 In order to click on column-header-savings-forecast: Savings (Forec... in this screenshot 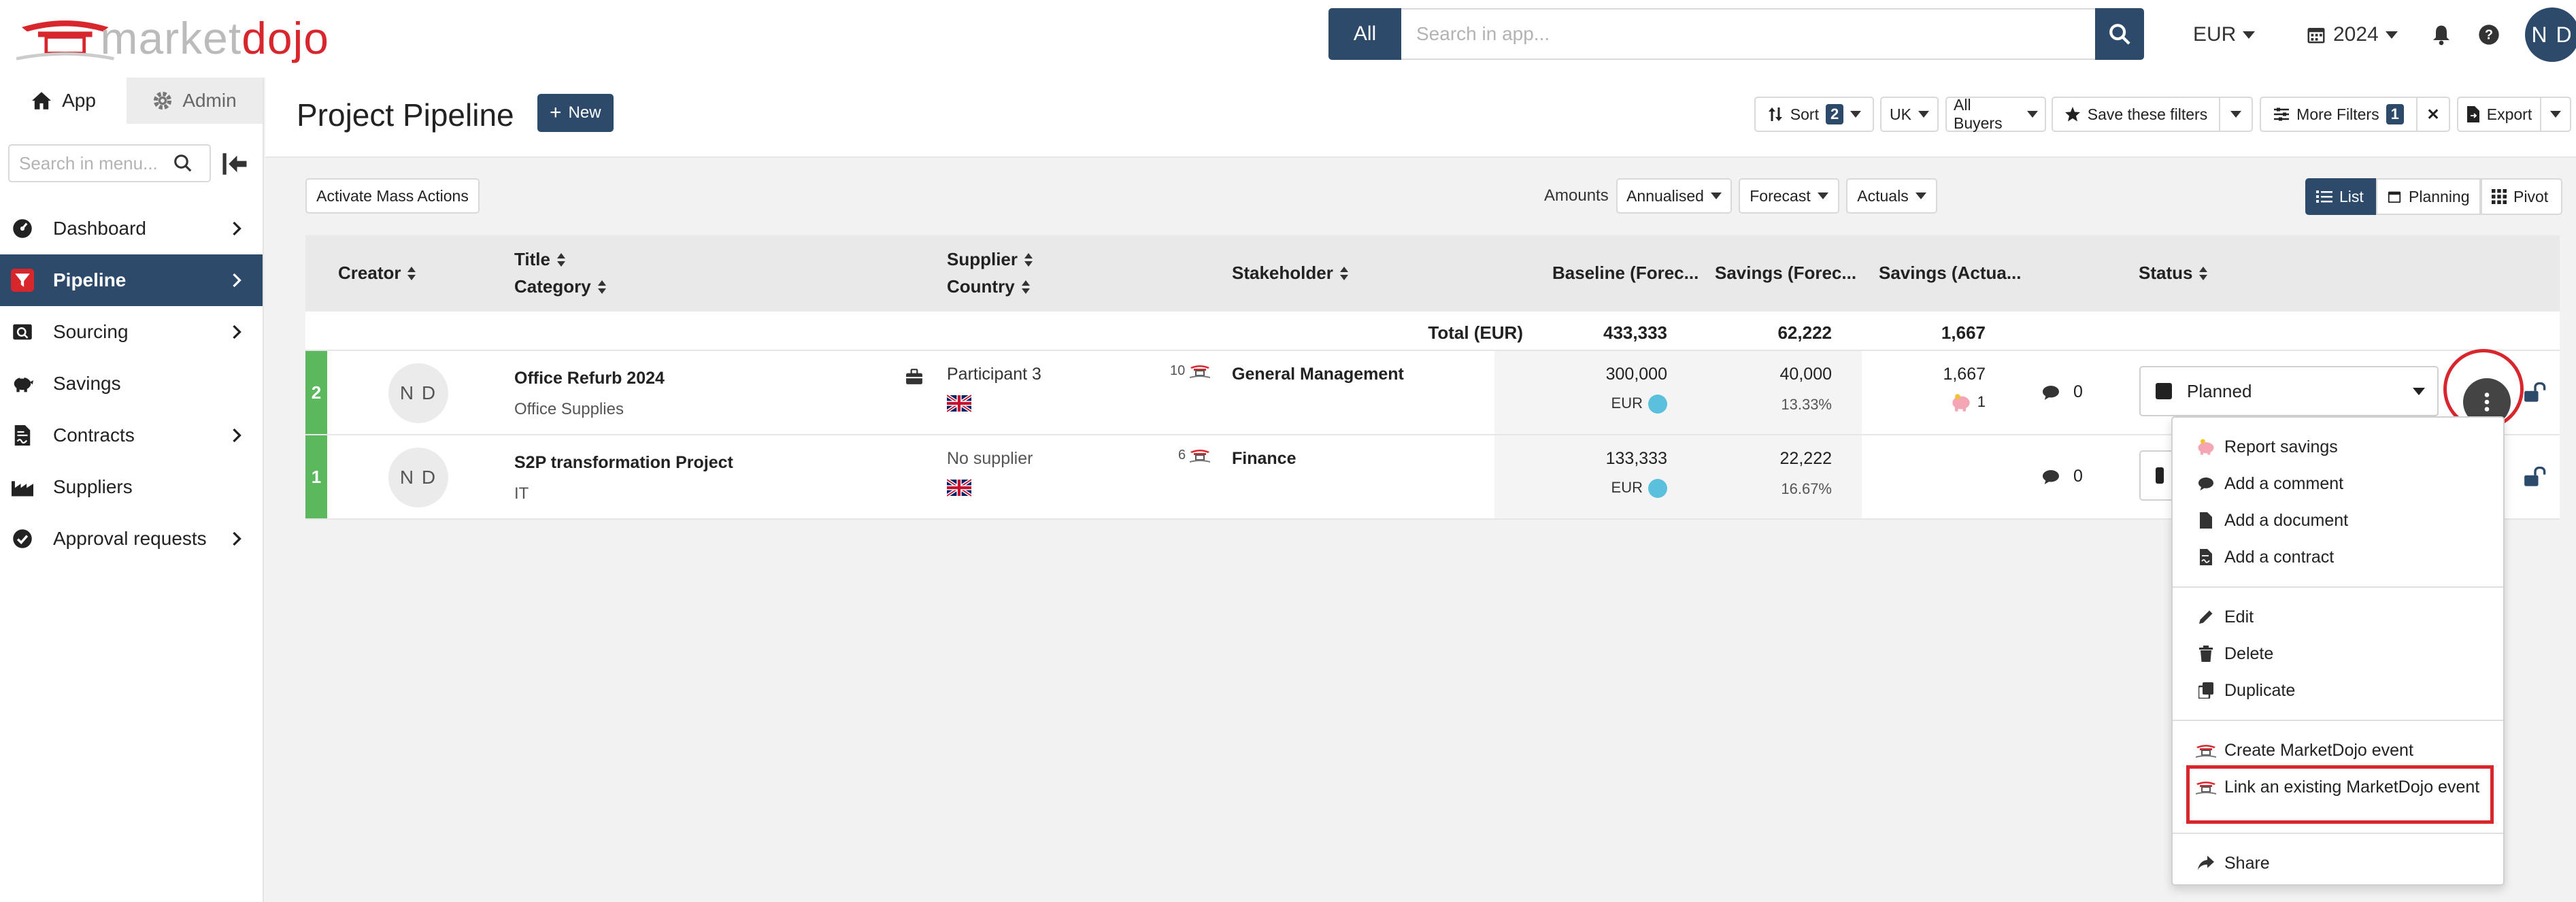, I will do `click(1785, 273)`.